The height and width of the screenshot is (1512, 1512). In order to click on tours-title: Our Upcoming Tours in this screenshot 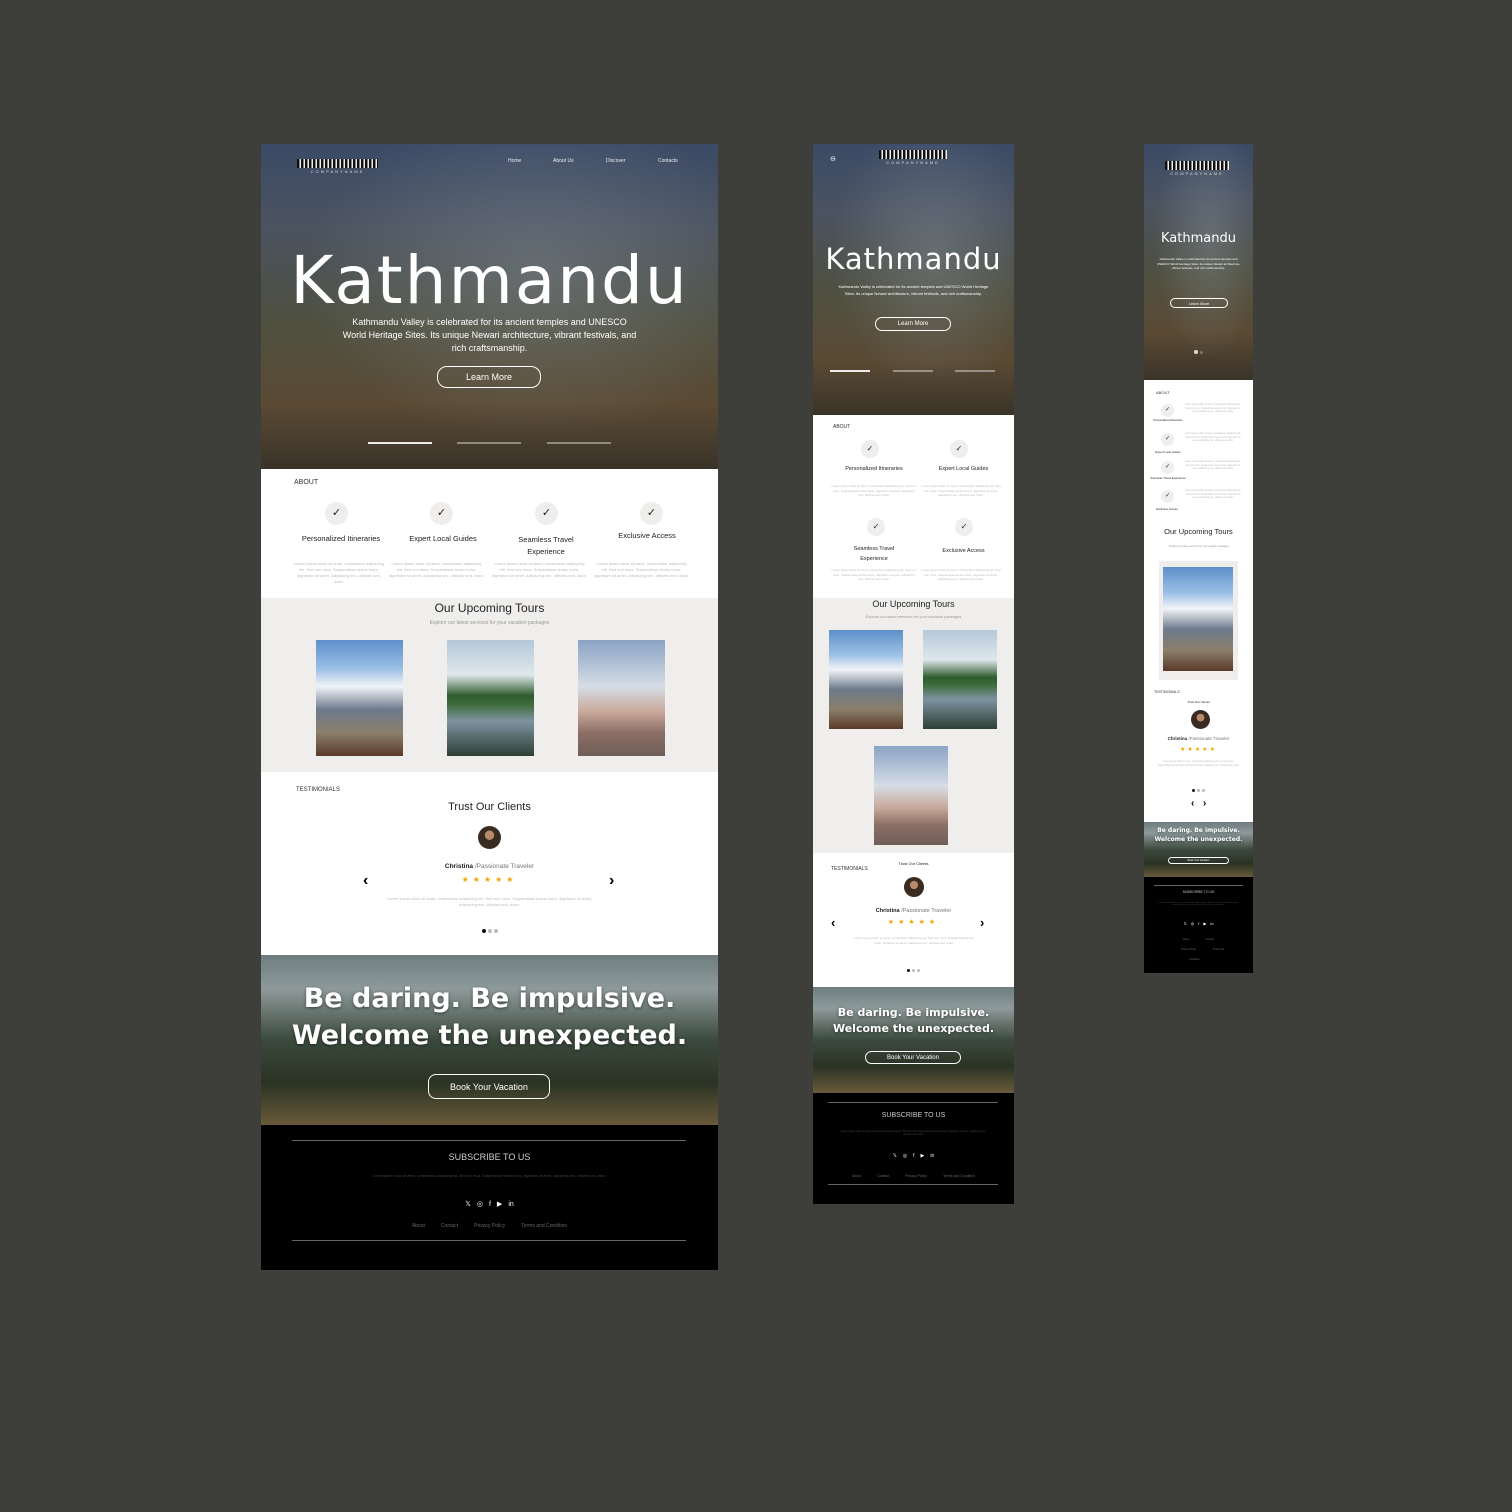, I will do `click(1198, 531)`.